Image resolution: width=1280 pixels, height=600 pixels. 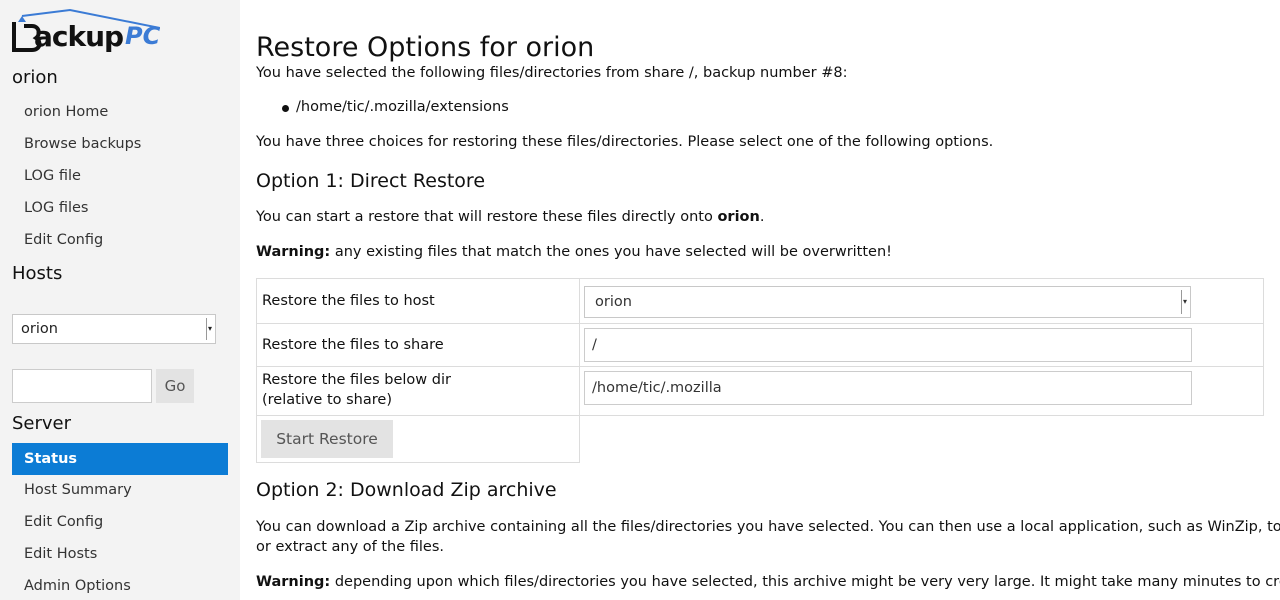 What do you see at coordinates (371, 181) in the screenshot?
I see `option1-heading: Option 1: Direct Restore` at bounding box center [371, 181].